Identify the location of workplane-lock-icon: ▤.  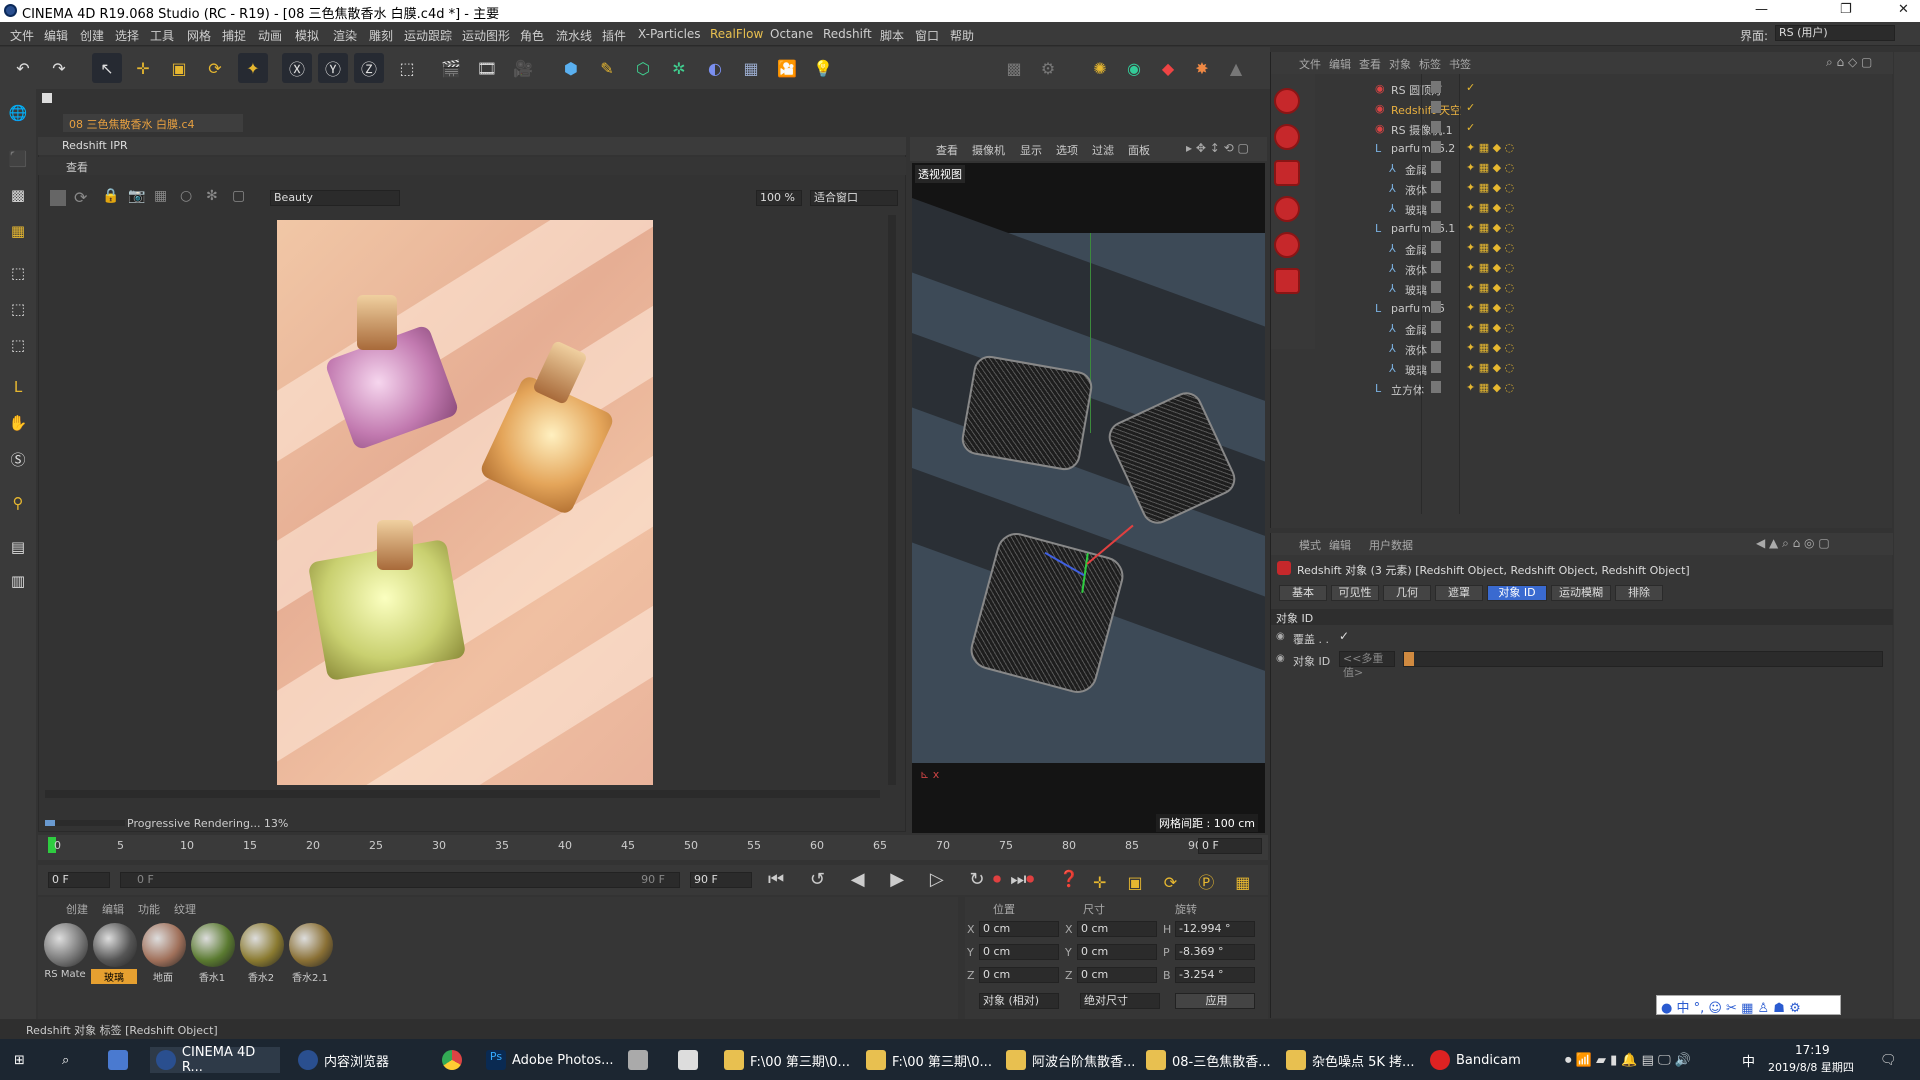
(18, 547).